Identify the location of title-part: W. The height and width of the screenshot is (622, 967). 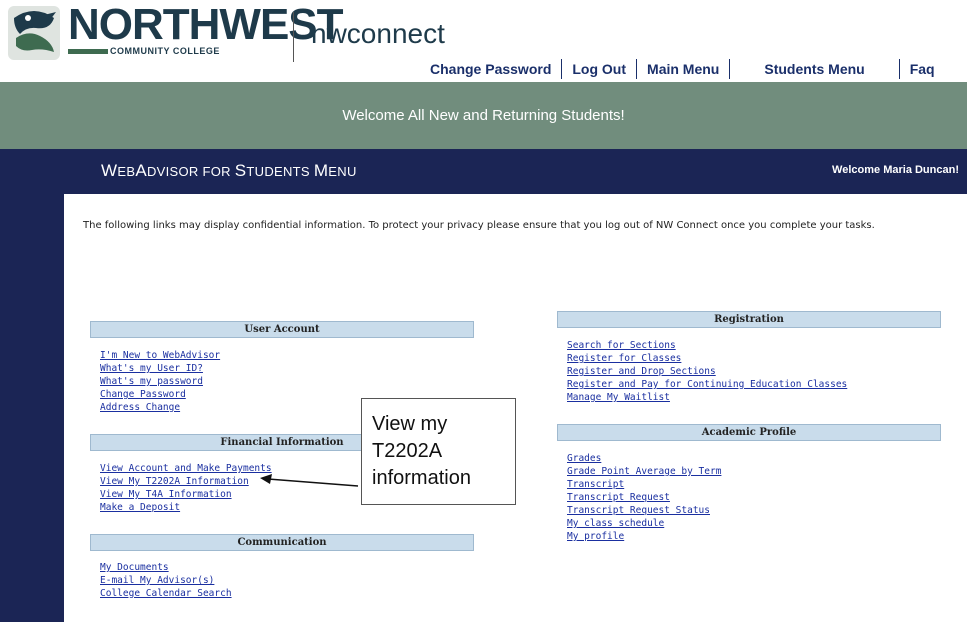
(109, 170).